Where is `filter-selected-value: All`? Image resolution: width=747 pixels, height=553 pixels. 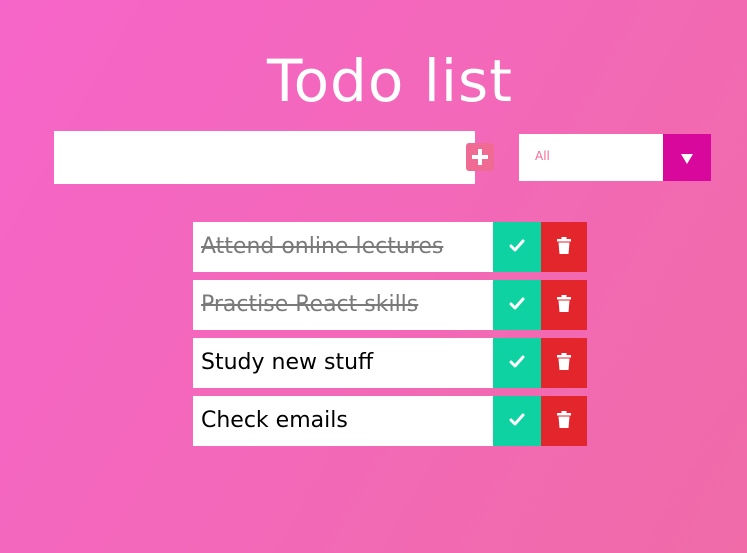
filter-selected-value: All is located at coordinates (542, 156).